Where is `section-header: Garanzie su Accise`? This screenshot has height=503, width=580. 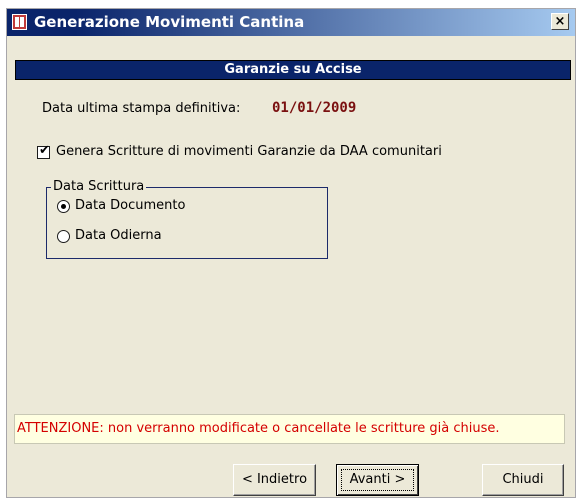
section-header: Garanzie su Accise is located at coordinates (293, 70).